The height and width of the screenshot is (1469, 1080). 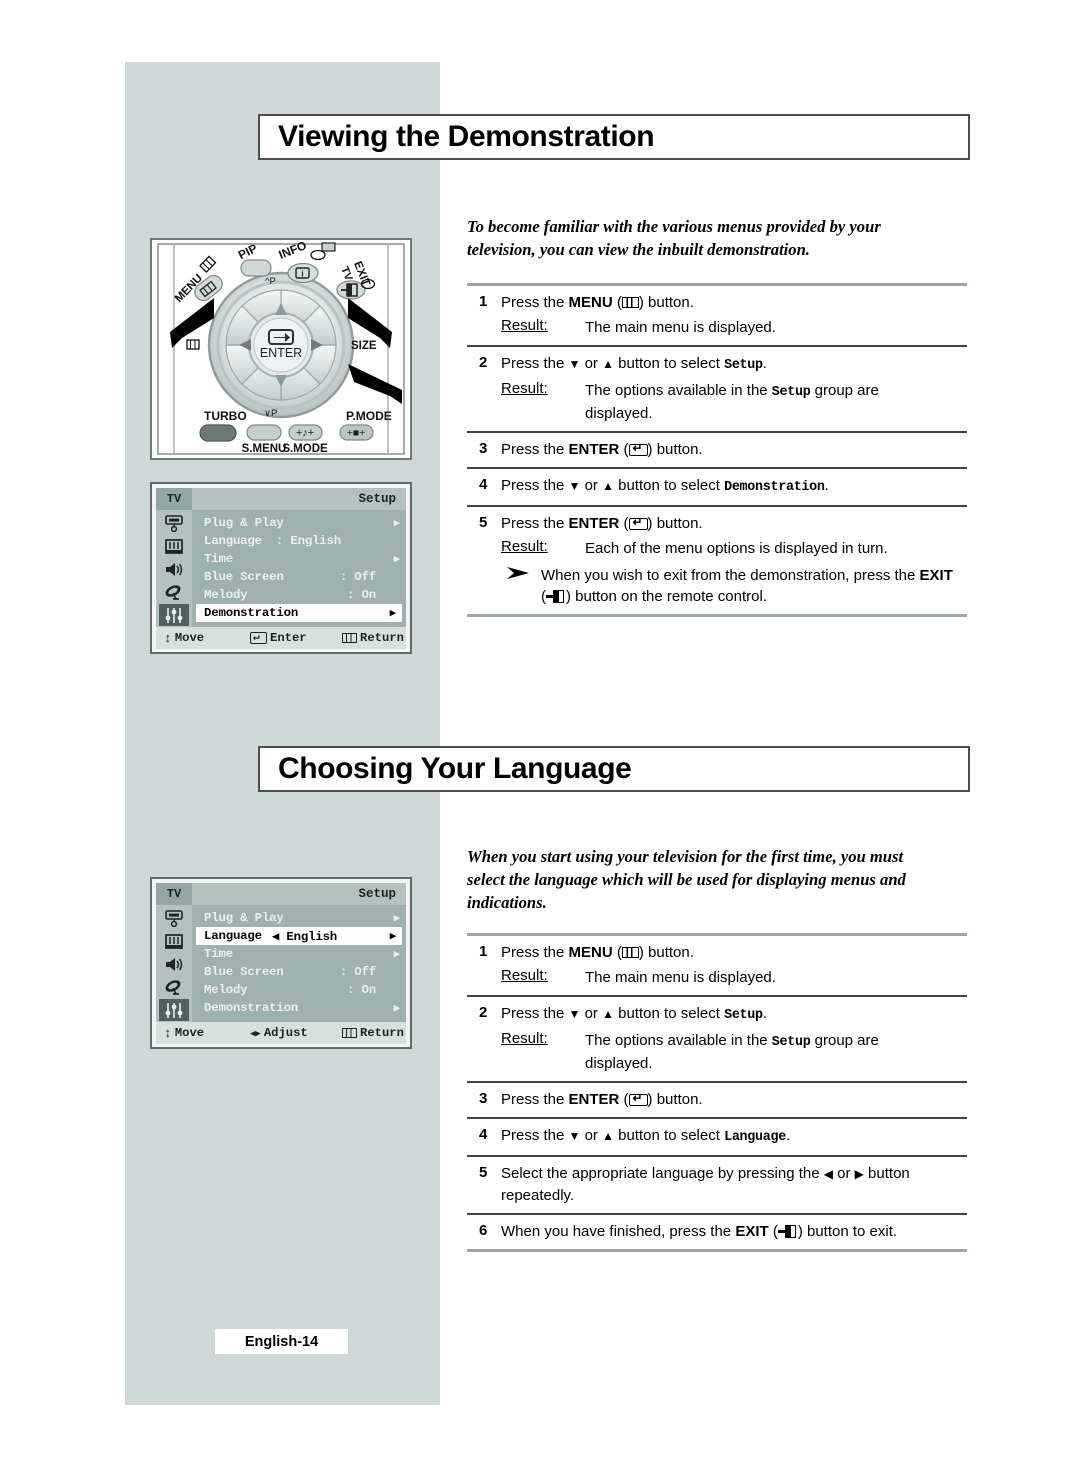 What do you see at coordinates (281, 1033) in the screenshot?
I see `osd-footer: Move Adjust Return` at bounding box center [281, 1033].